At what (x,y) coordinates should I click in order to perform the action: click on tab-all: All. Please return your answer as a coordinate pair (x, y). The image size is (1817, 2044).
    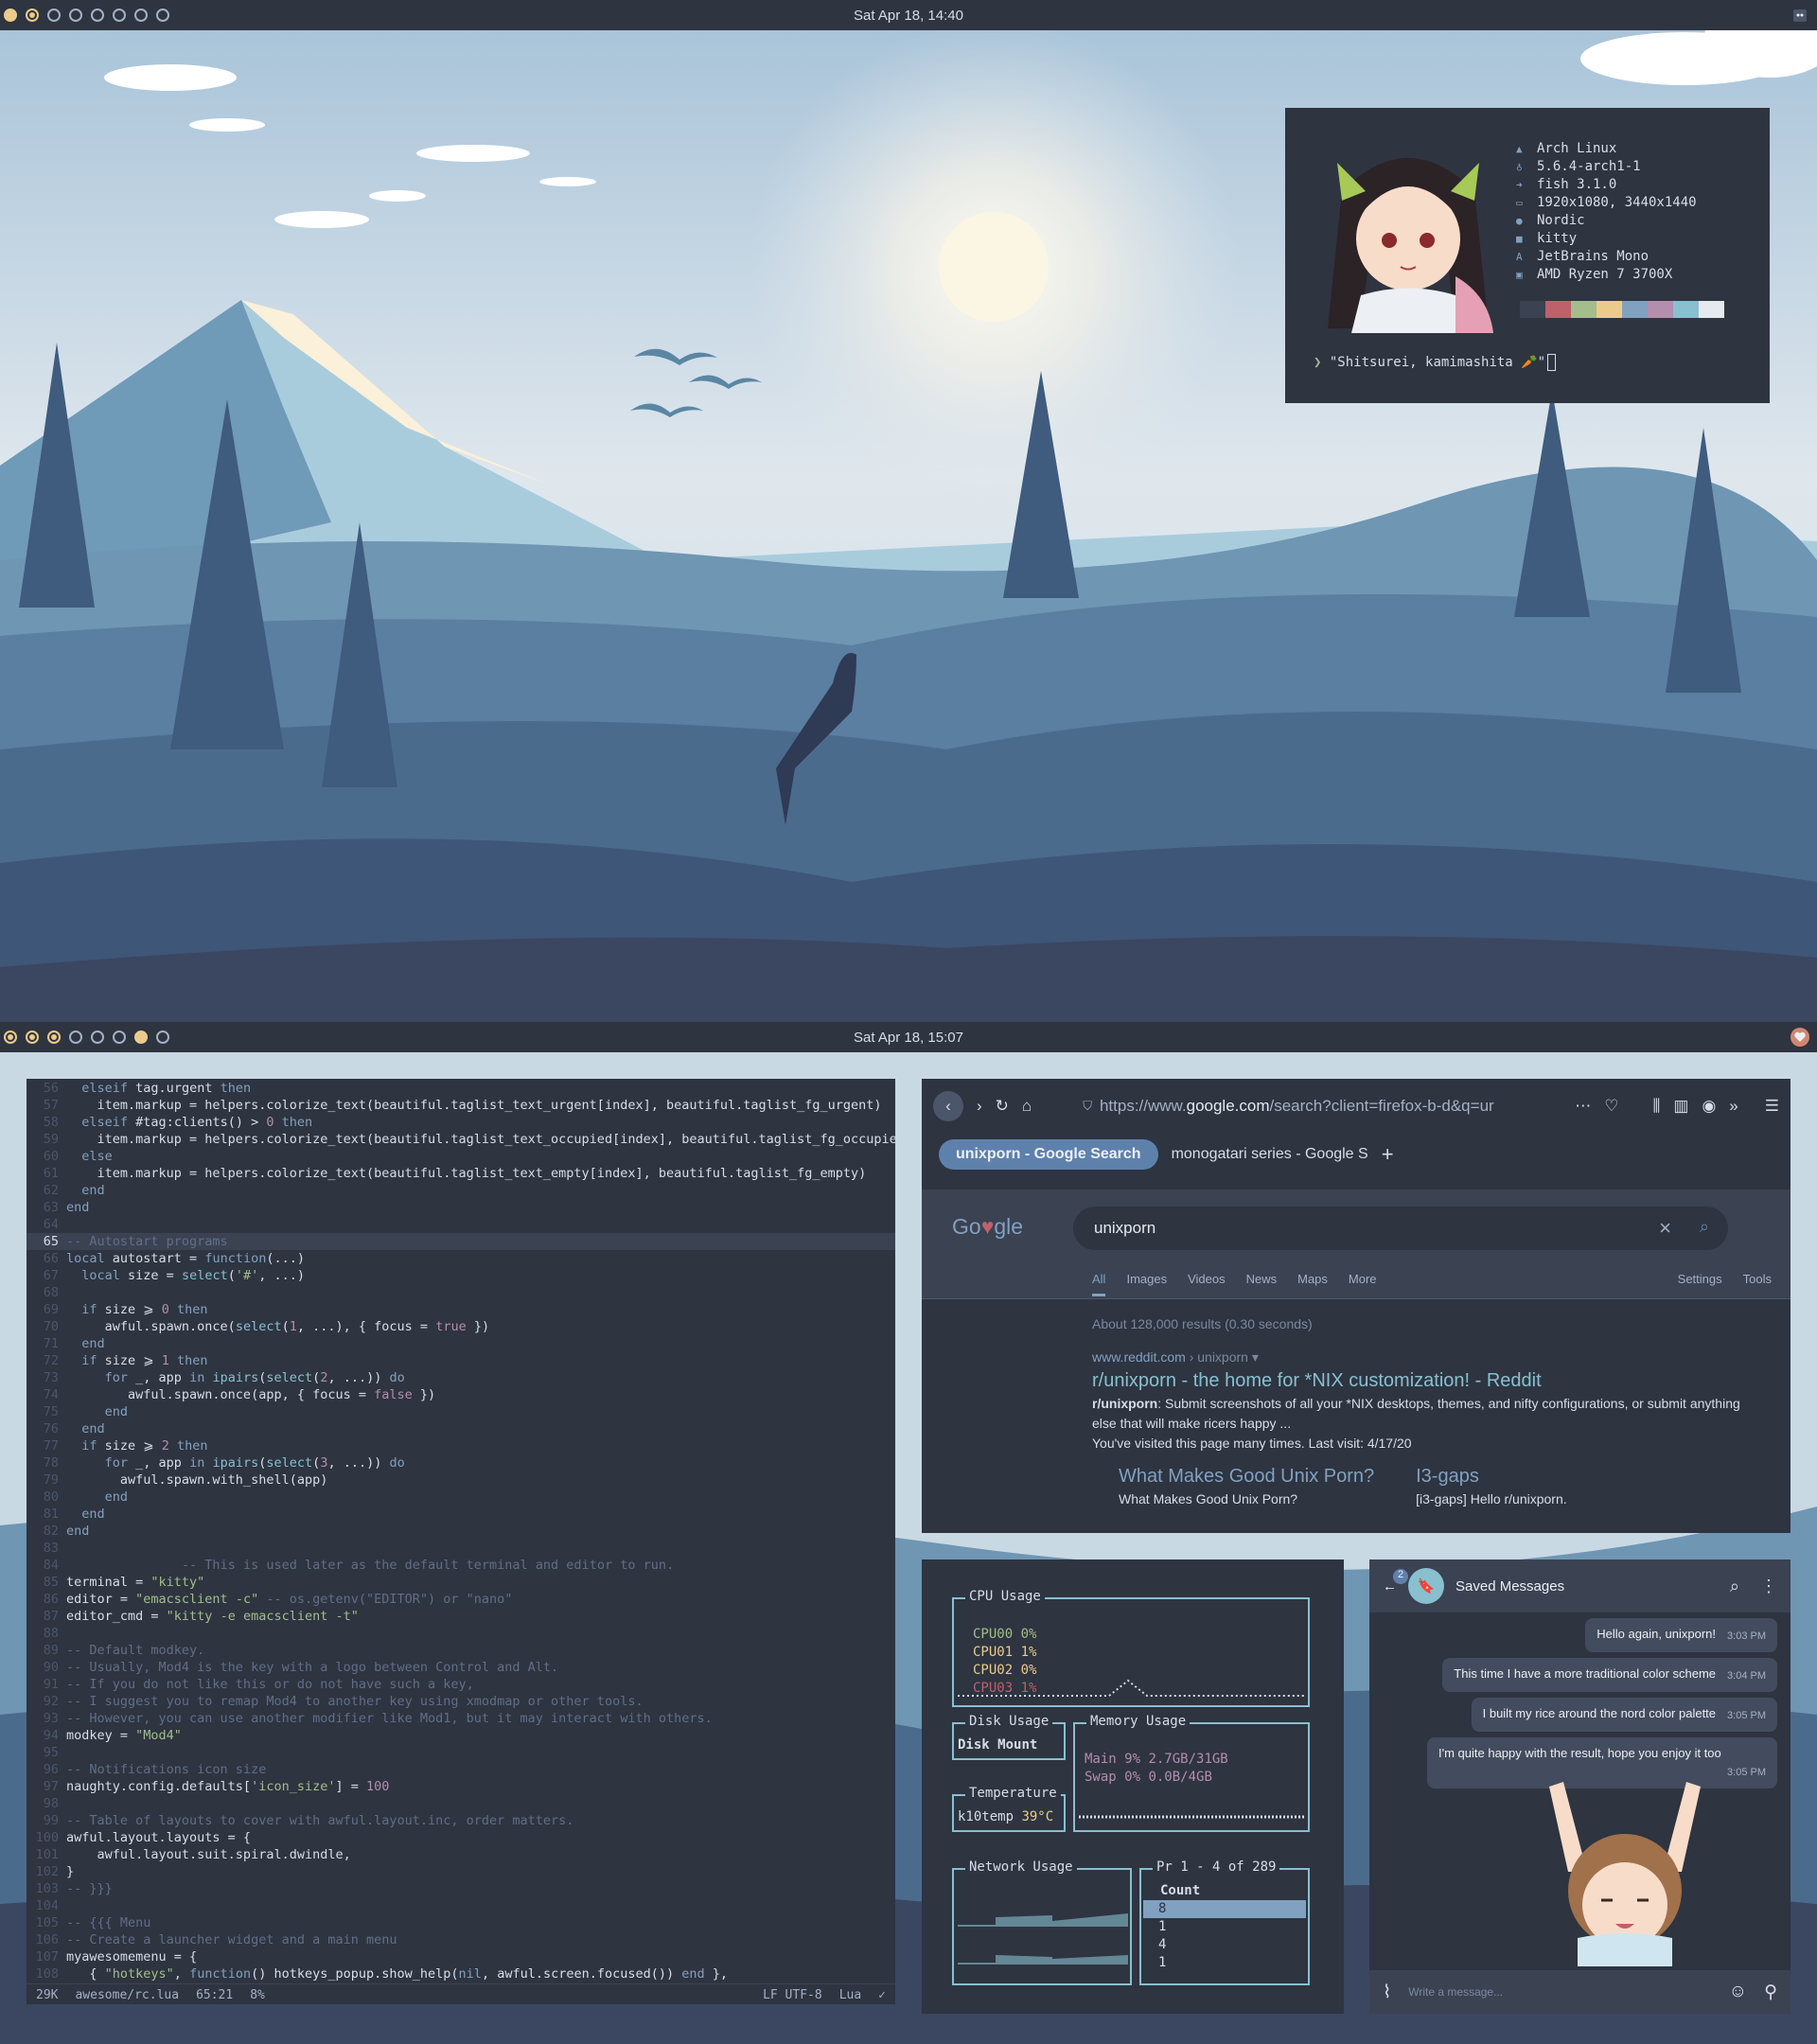
    Looking at the image, I should click on (1099, 1284).